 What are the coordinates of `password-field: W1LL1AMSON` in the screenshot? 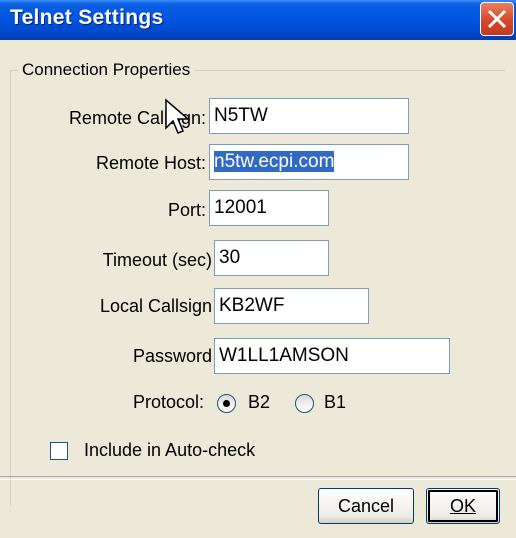 It's located at (332, 356).